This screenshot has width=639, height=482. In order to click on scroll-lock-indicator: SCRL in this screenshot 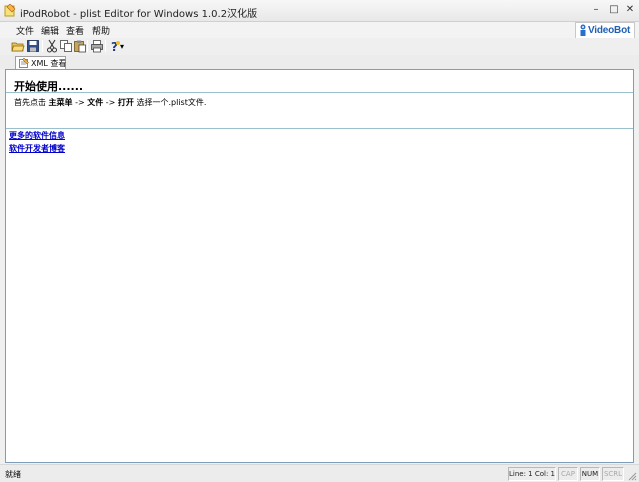, I will do `click(613, 474)`.